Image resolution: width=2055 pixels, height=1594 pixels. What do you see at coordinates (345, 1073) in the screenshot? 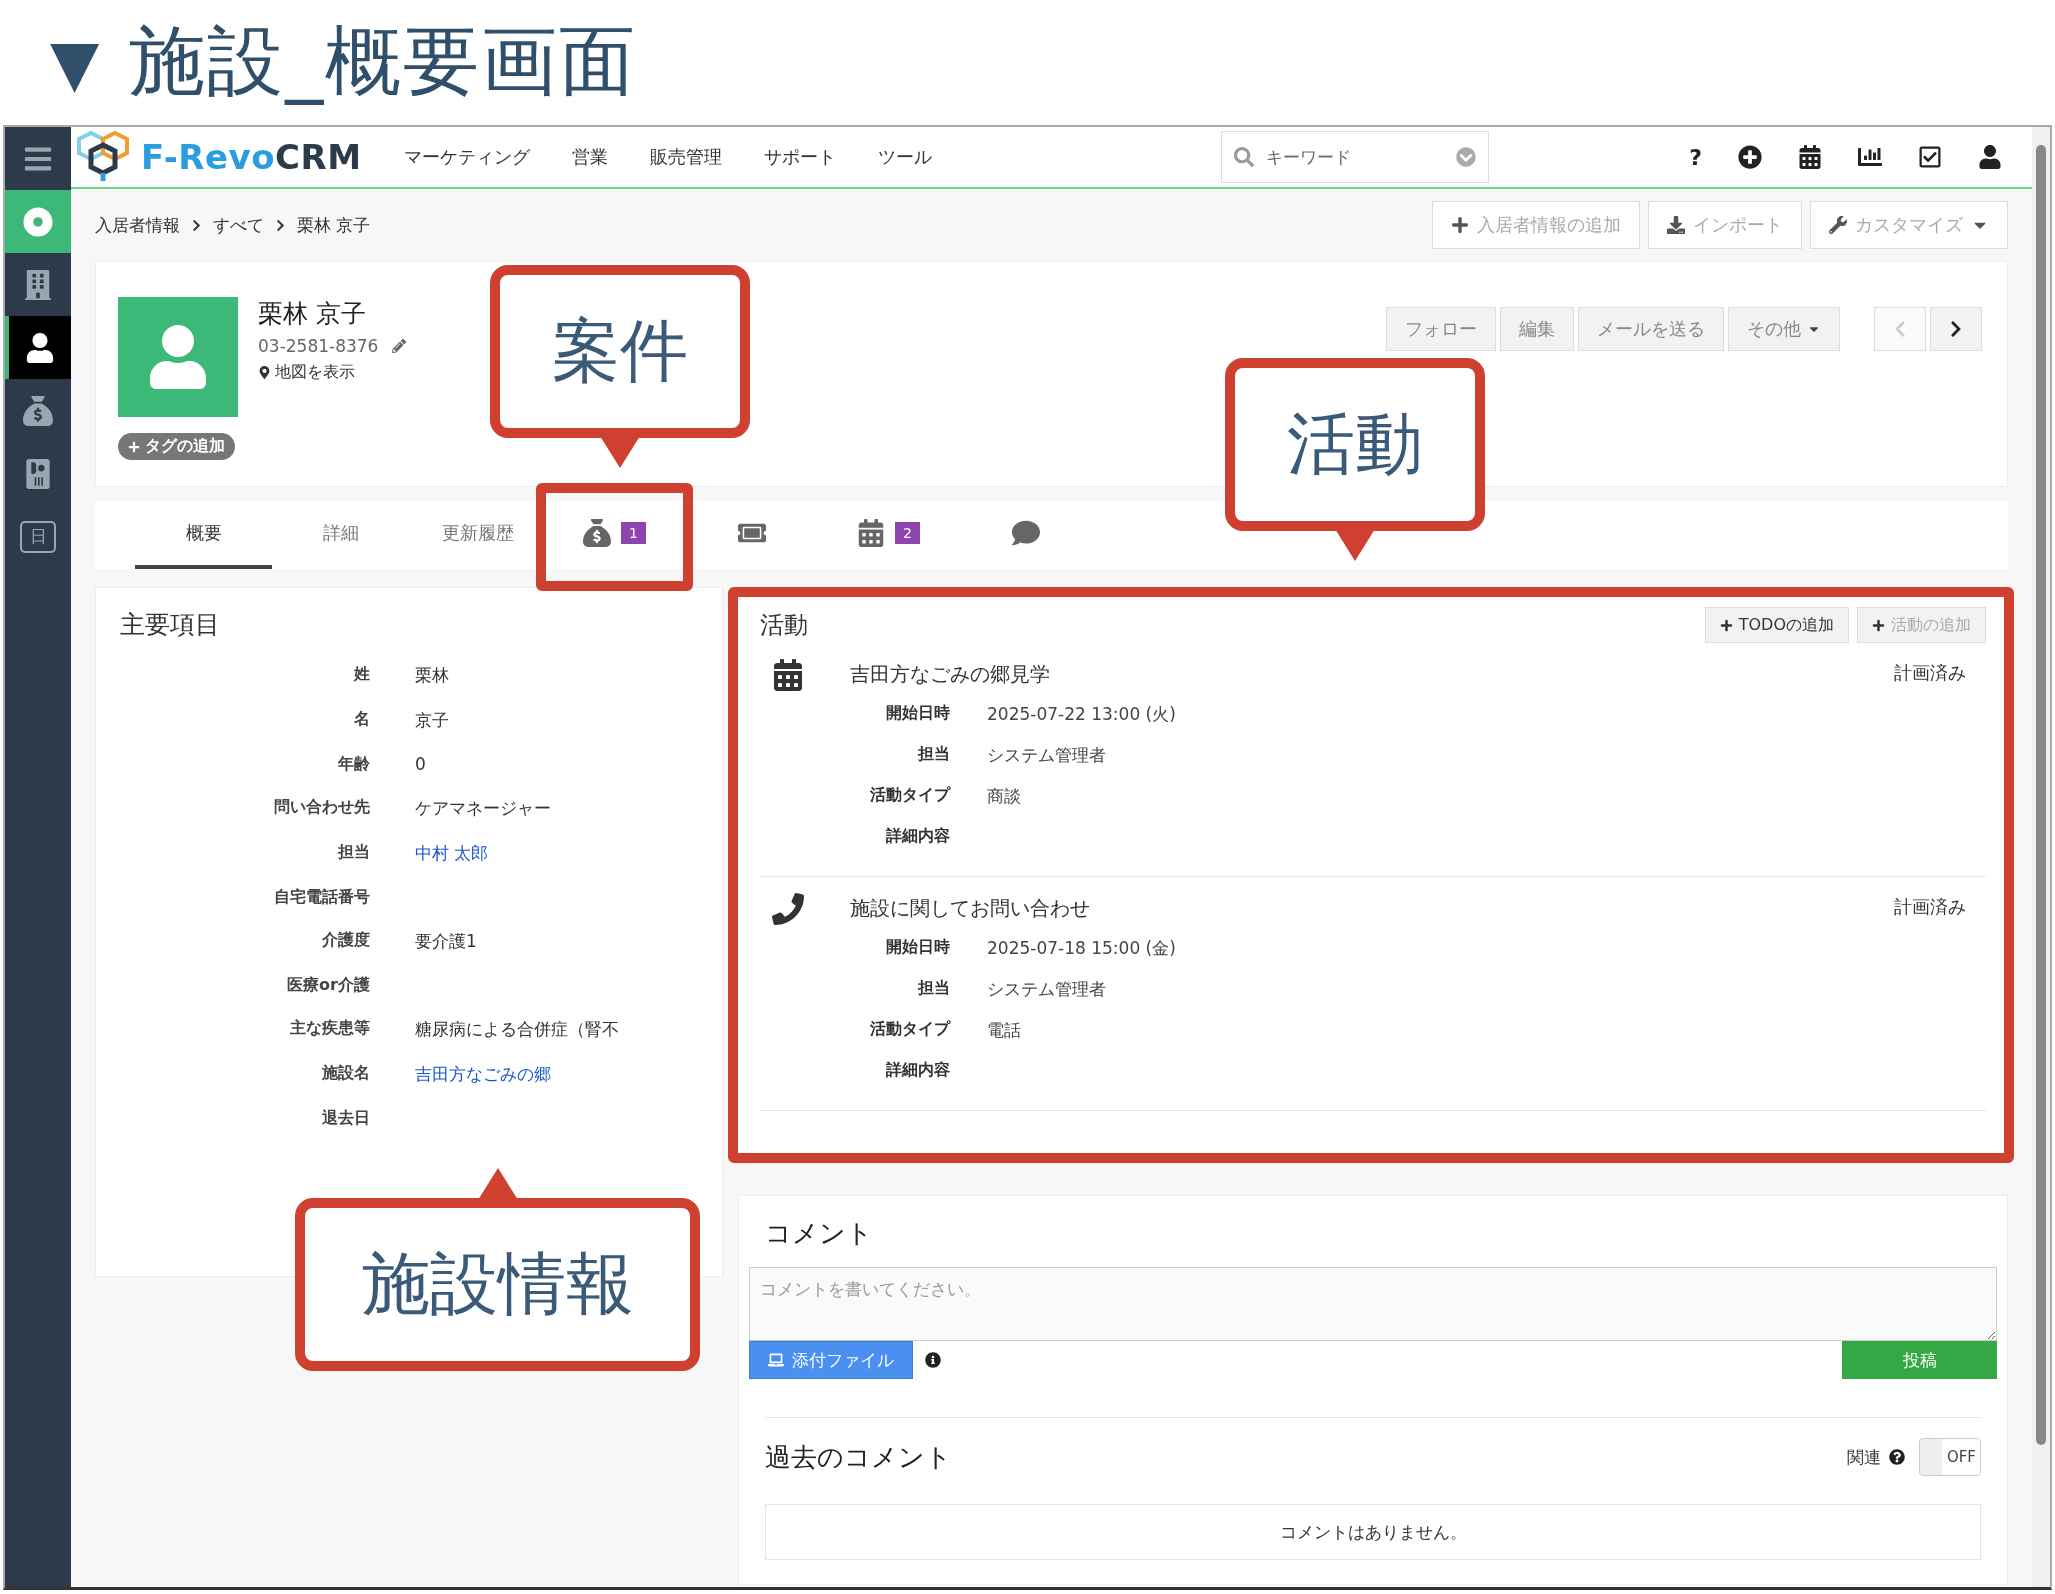
I see `field-label: 施設名` at bounding box center [345, 1073].